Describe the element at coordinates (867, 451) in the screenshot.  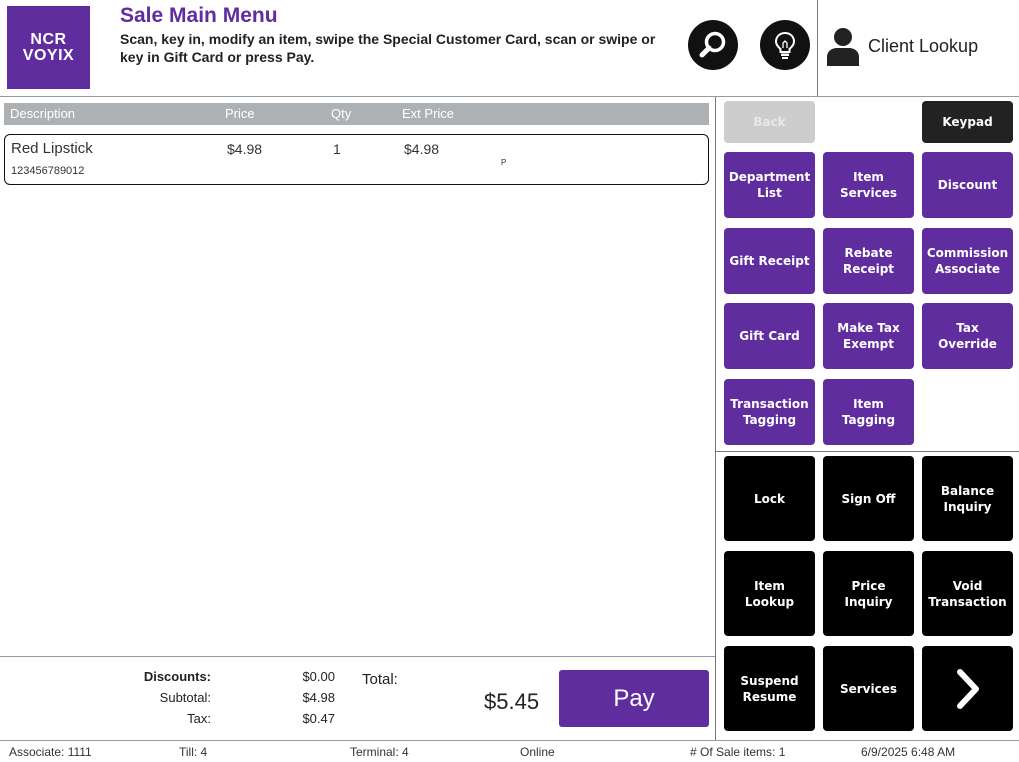
I see `button-group-divider` at that location.